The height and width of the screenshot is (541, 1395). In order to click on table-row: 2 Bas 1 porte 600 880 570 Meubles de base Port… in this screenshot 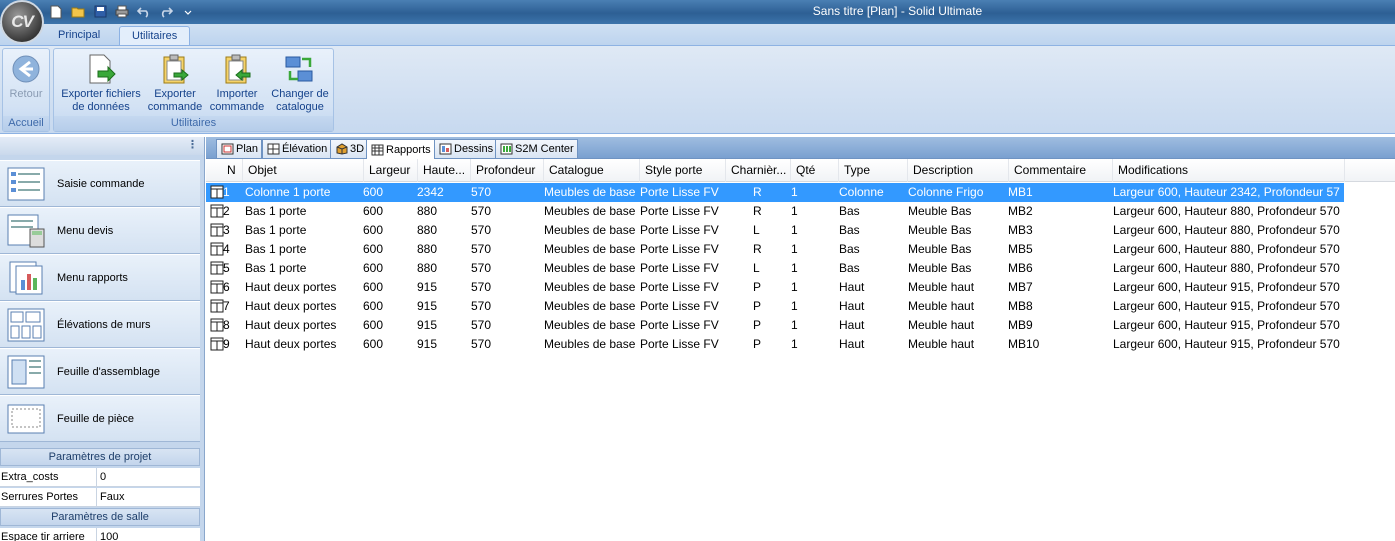, I will do `click(775, 211)`.